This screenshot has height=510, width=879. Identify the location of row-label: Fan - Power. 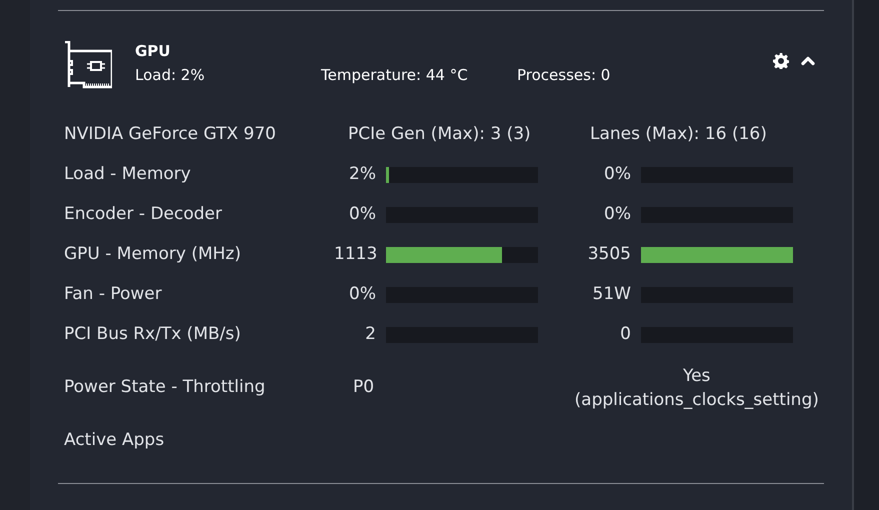
(113, 294).